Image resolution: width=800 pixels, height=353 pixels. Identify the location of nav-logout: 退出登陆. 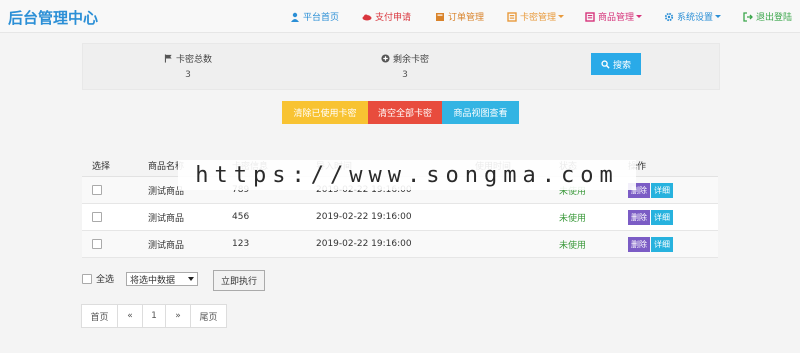
(767, 16).